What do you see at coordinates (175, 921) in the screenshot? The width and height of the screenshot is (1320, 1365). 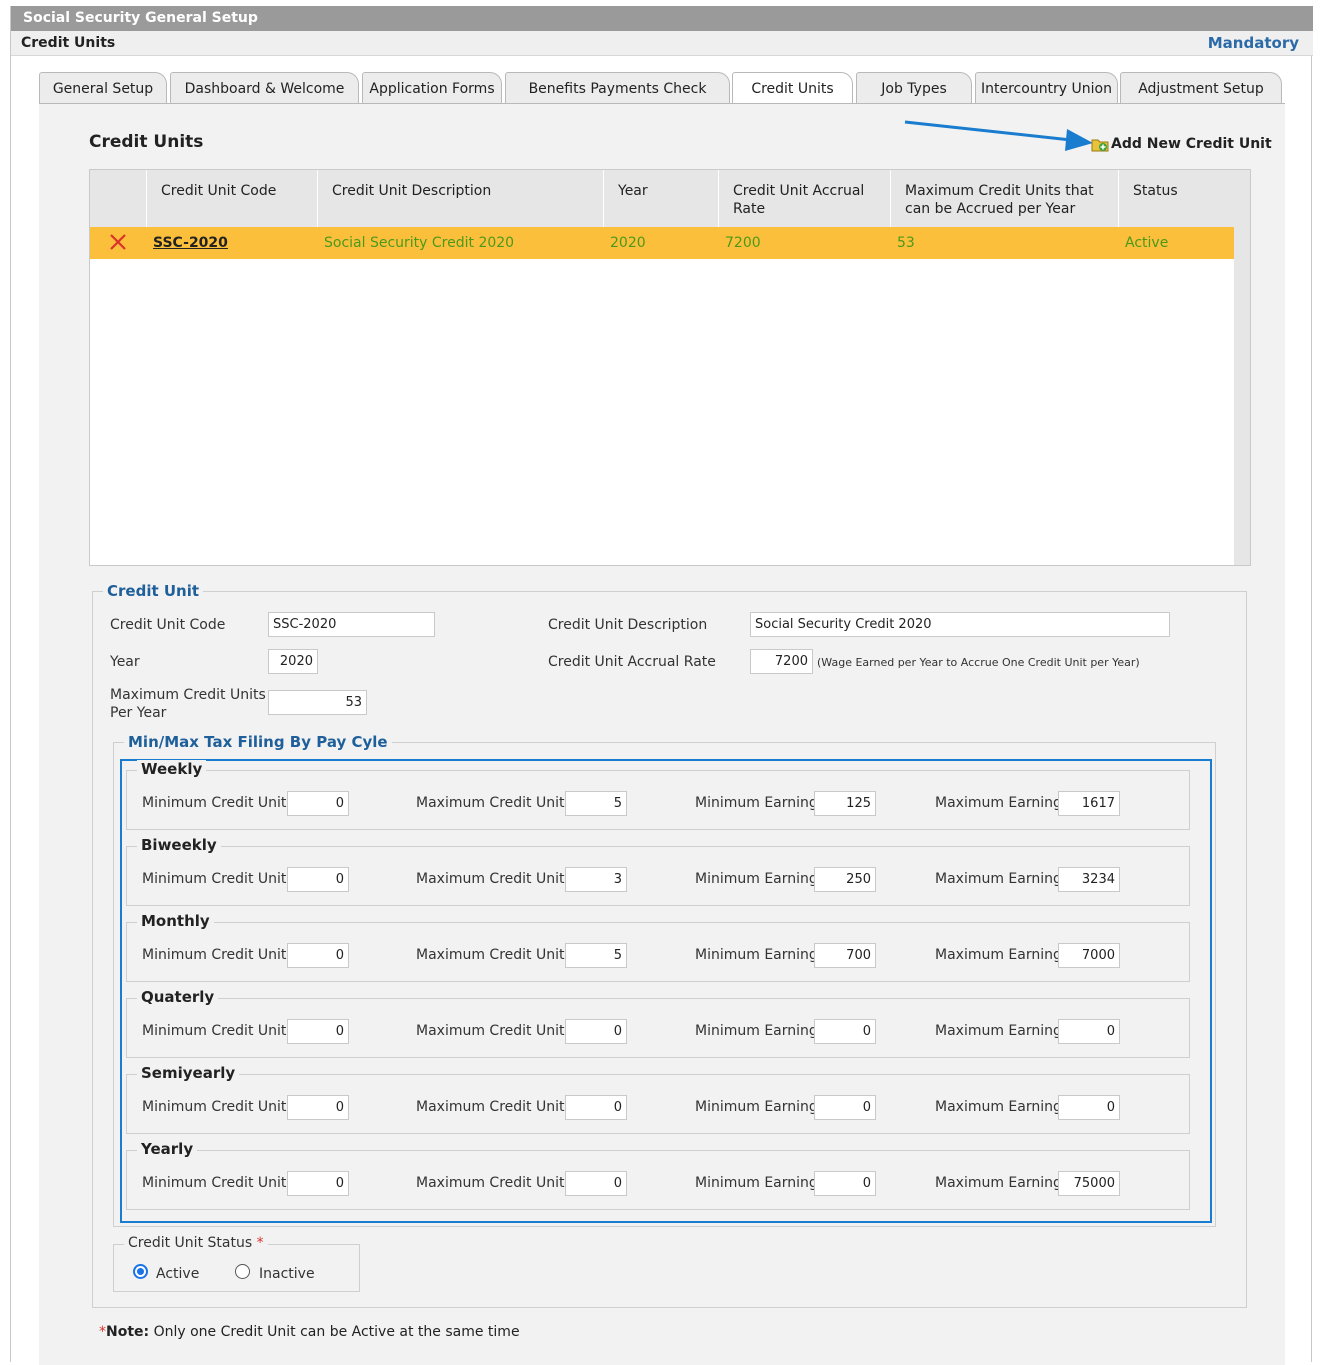 I see `cycle-name: Monthly` at bounding box center [175, 921].